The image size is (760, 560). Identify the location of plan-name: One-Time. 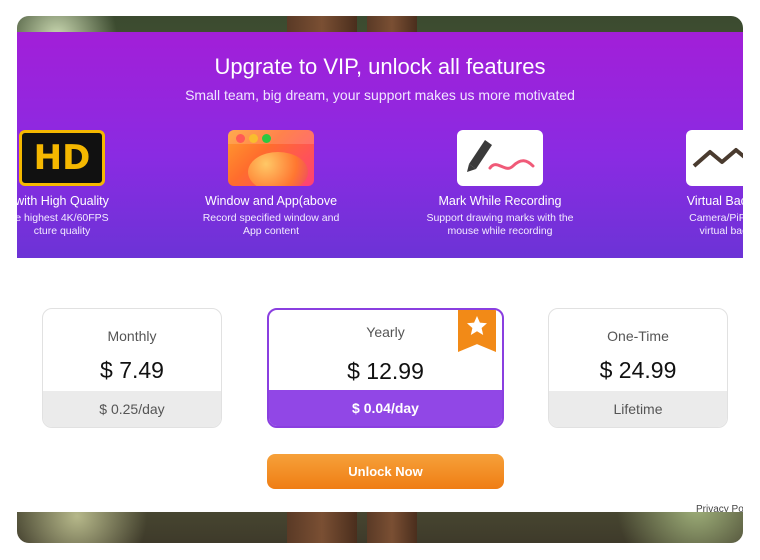
(638, 336).